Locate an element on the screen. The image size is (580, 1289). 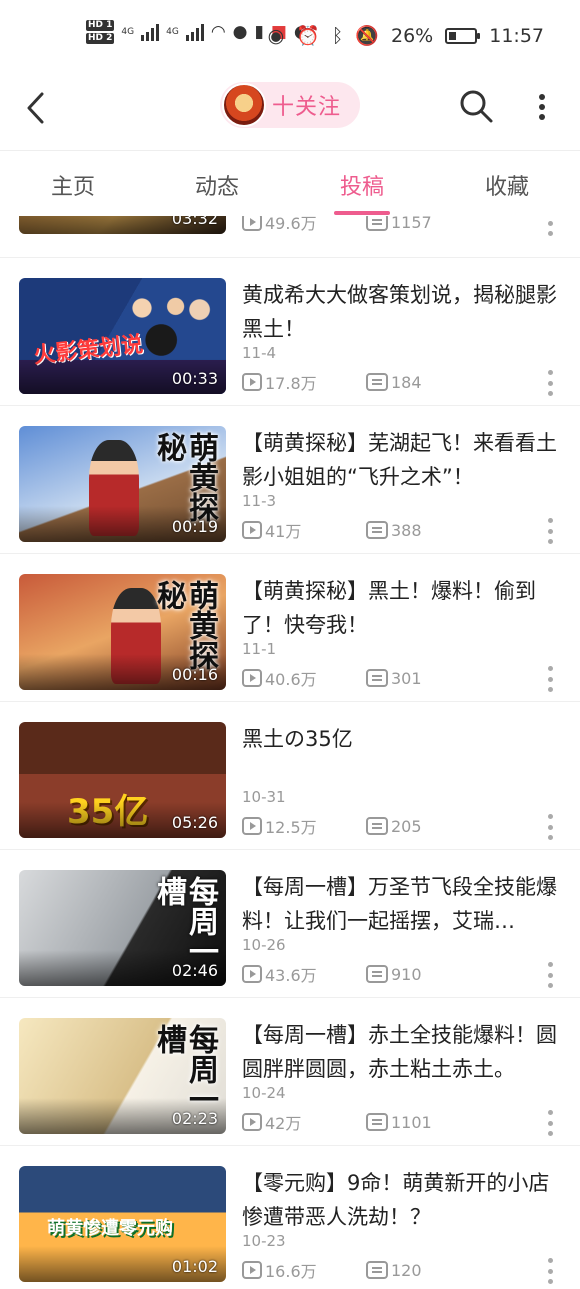
follow-button: 十关注 is located at coordinates (290, 105).